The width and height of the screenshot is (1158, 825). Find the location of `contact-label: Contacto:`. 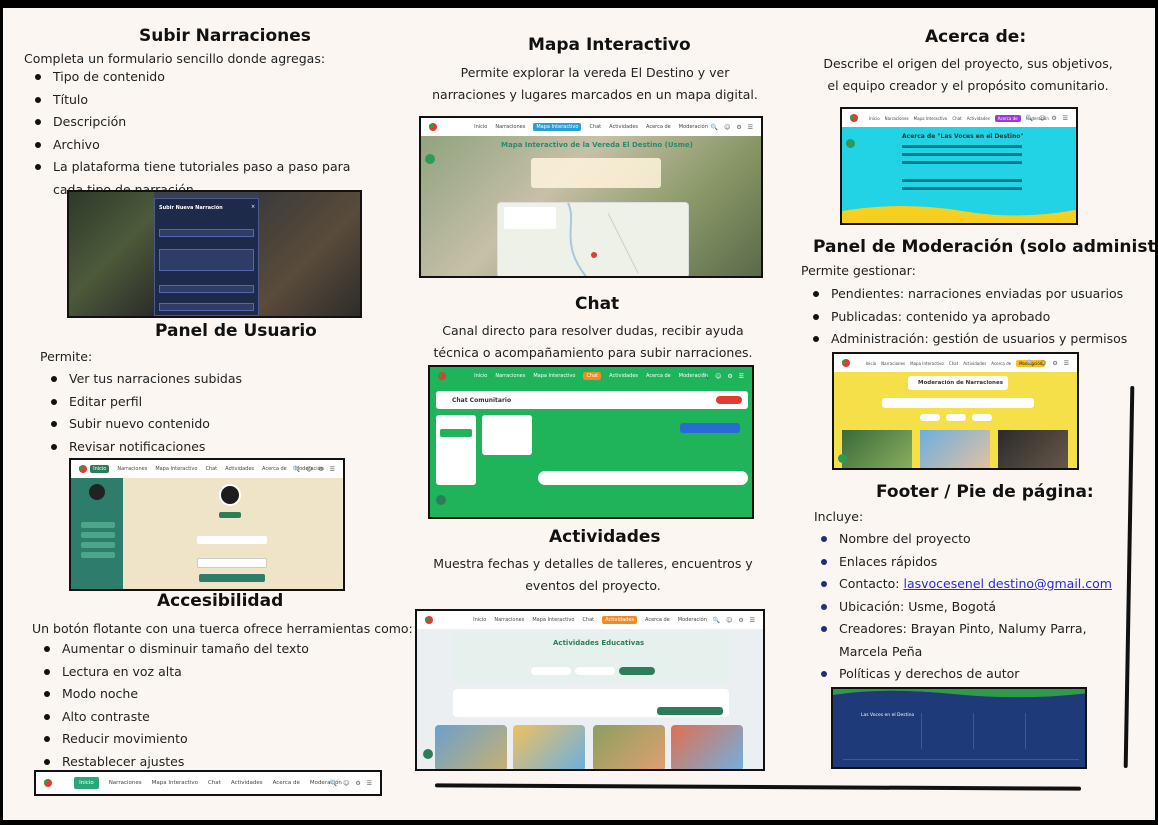

contact-label: Contacto: is located at coordinates (871, 583).